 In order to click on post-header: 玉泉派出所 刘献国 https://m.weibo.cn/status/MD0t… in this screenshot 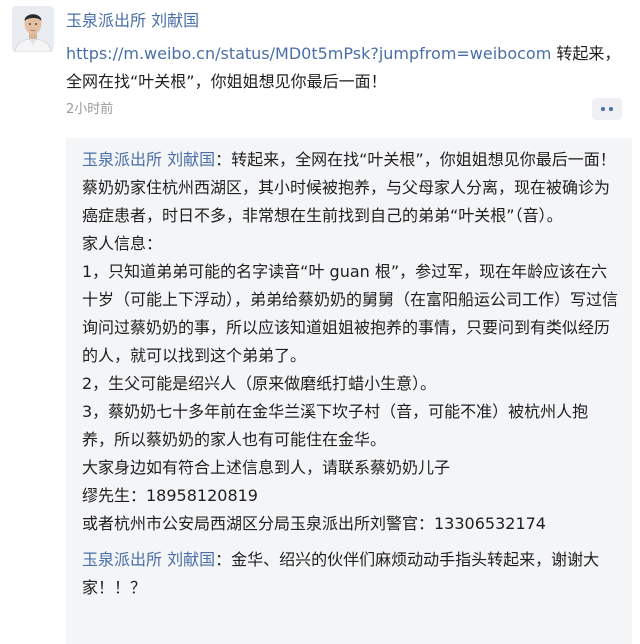, I will do `click(347, 52)`.